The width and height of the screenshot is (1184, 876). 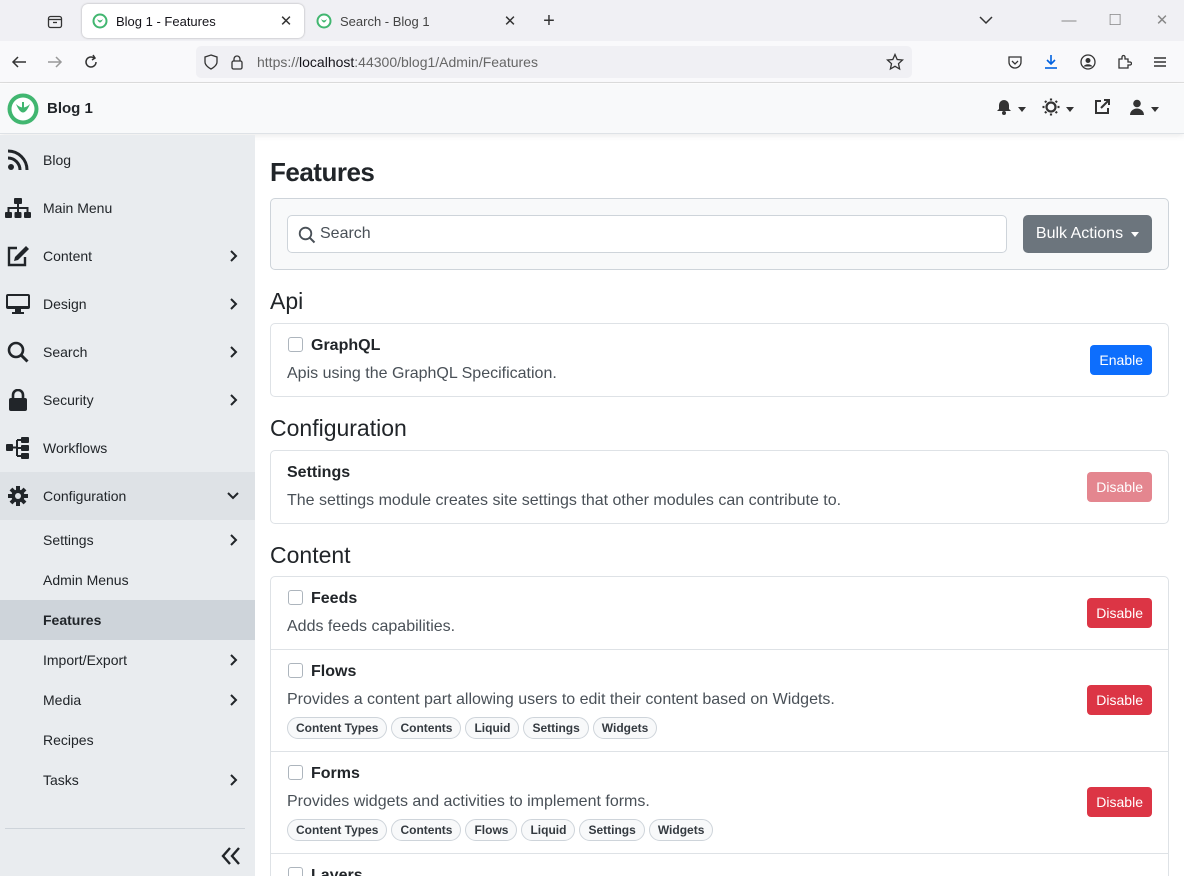 What do you see at coordinates (91, 62) in the screenshot?
I see `reload-icon` at bounding box center [91, 62].